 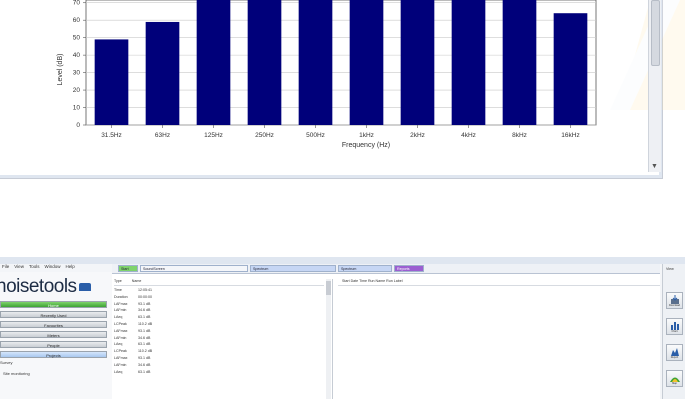 What do you see at coordinates (497, 339) in the screenshot?
I see `detail-pane: Start Date Time Run Name Run Label` at bounding box center [497, 339].